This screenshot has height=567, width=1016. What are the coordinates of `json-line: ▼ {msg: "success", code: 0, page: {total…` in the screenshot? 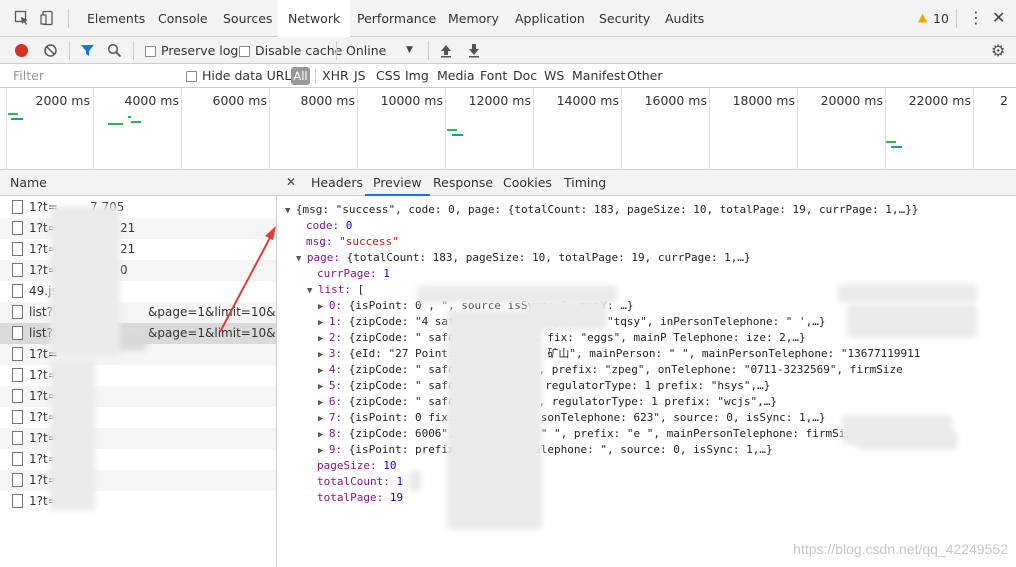 It's located at (601, 210).